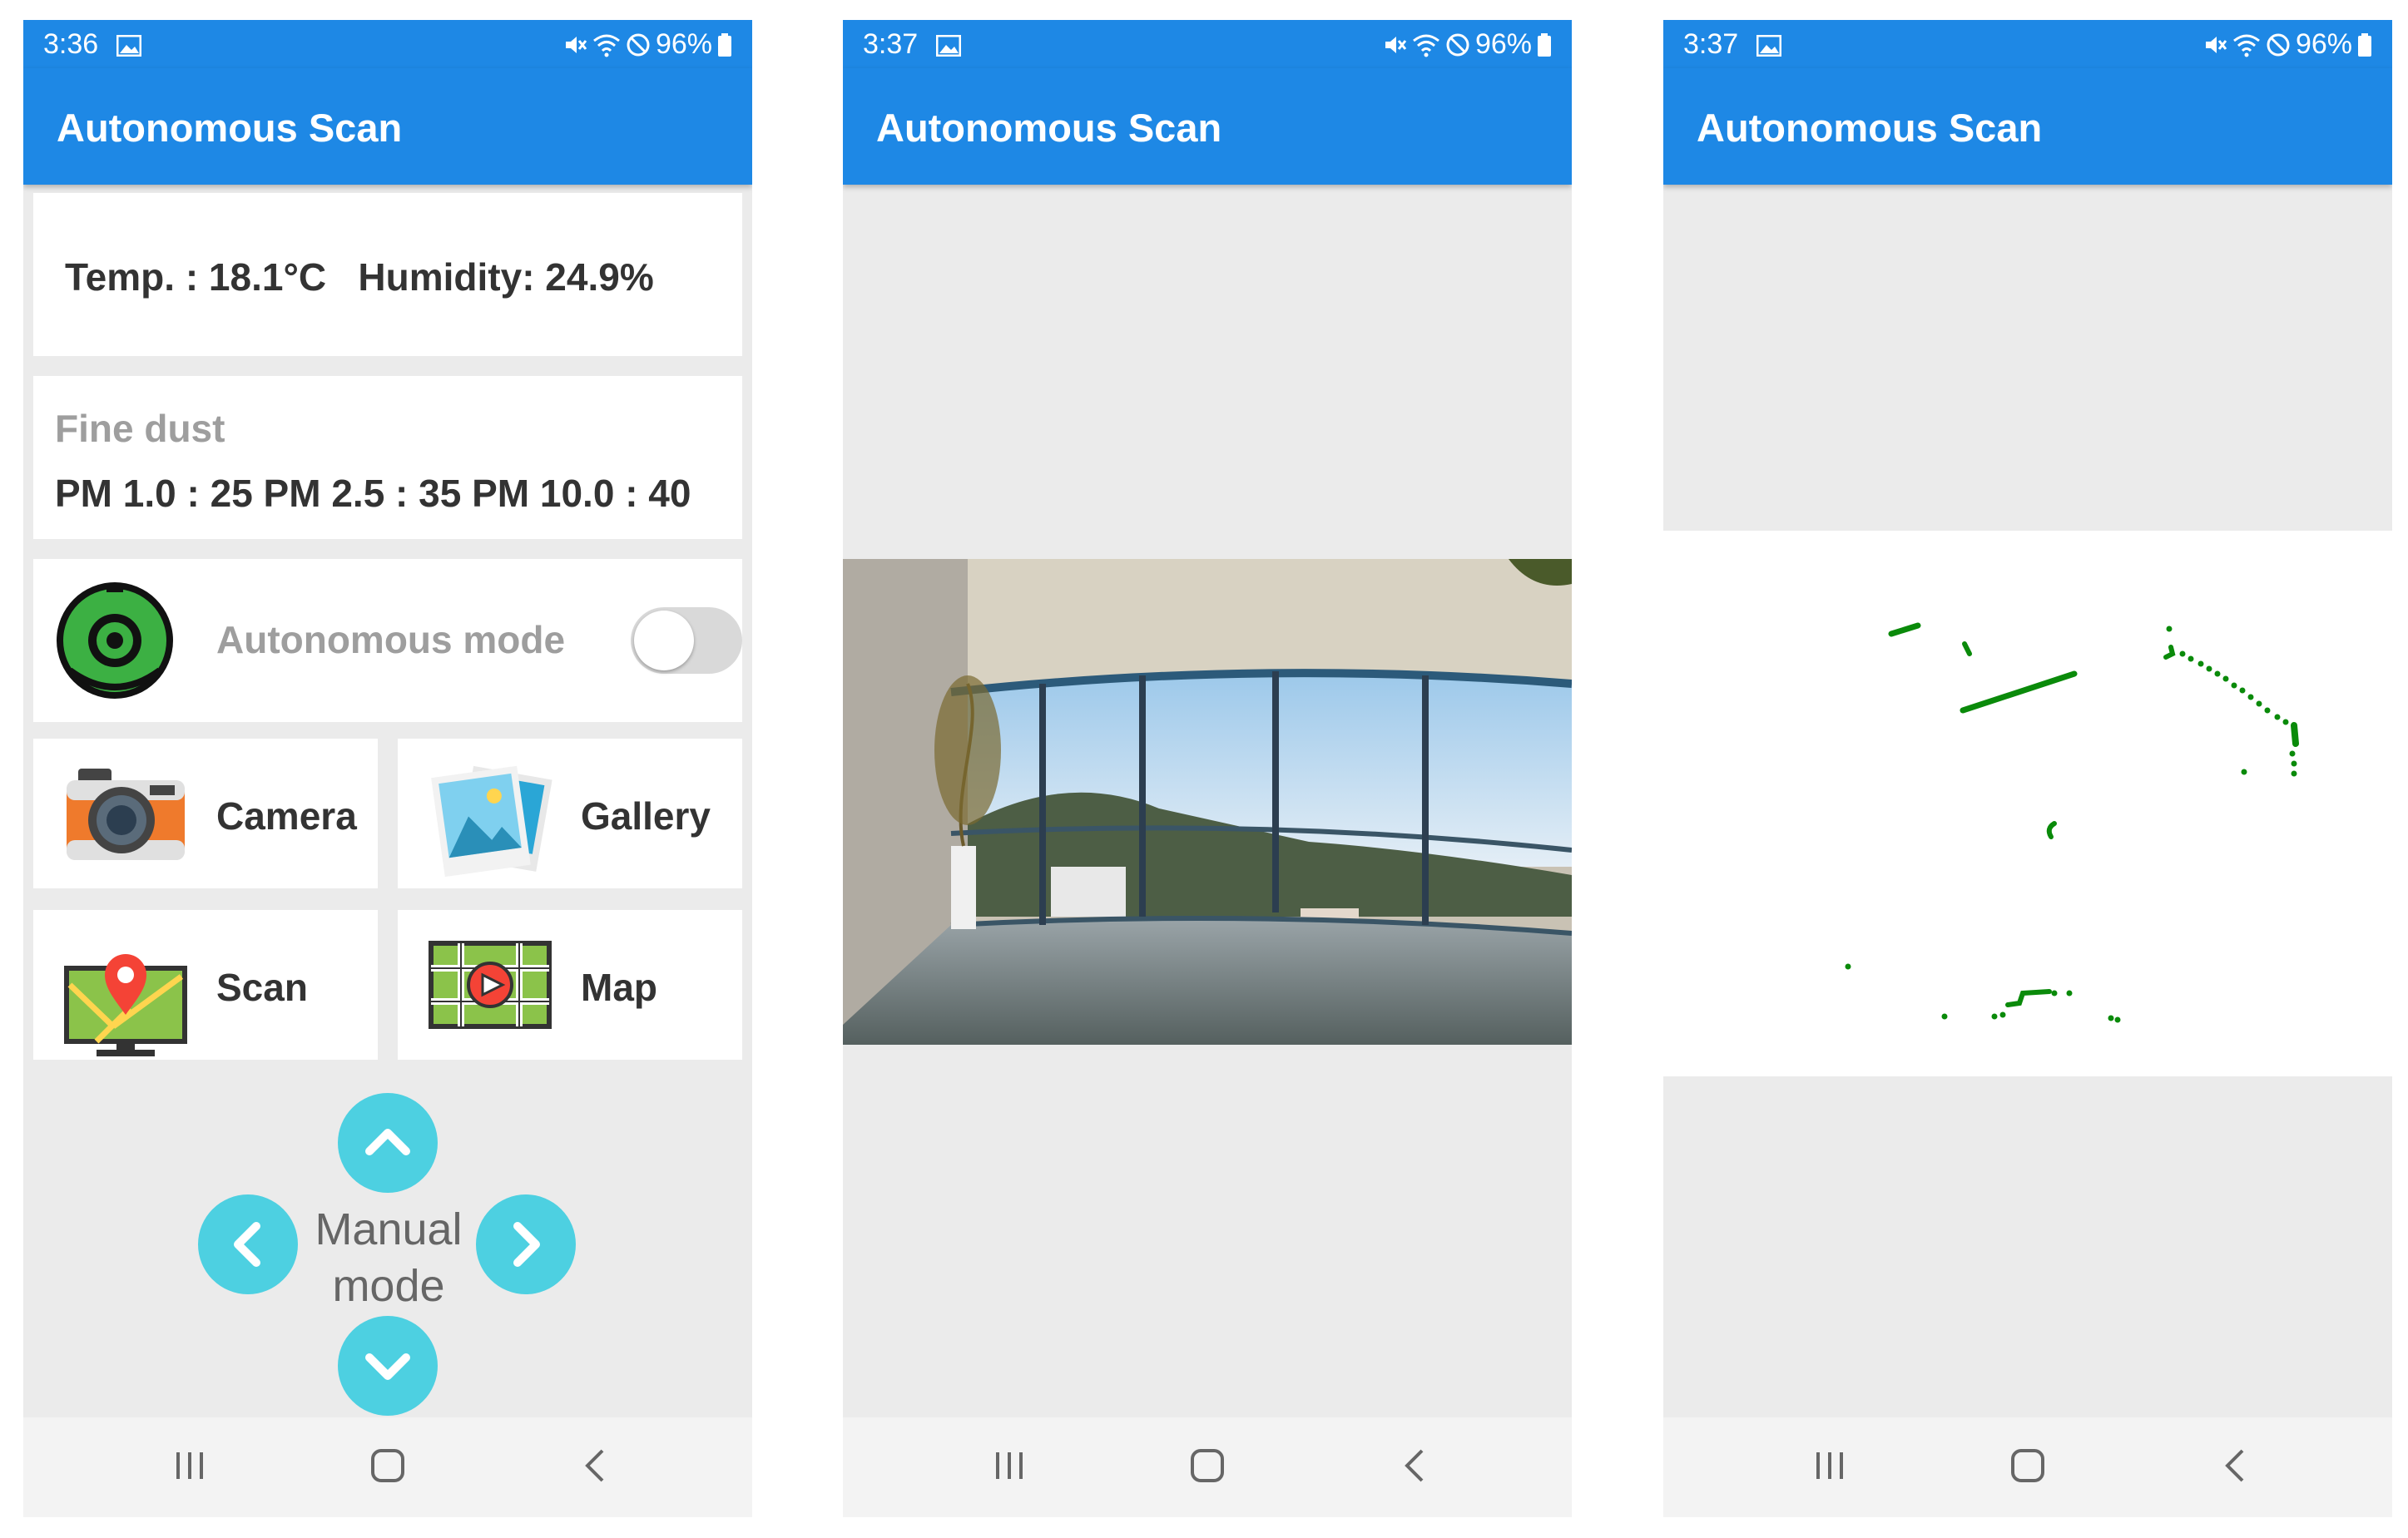 This screenshot has width=2408, height=1538. I want to click on fine-dust-title: Fine dust, so click(140, 429).